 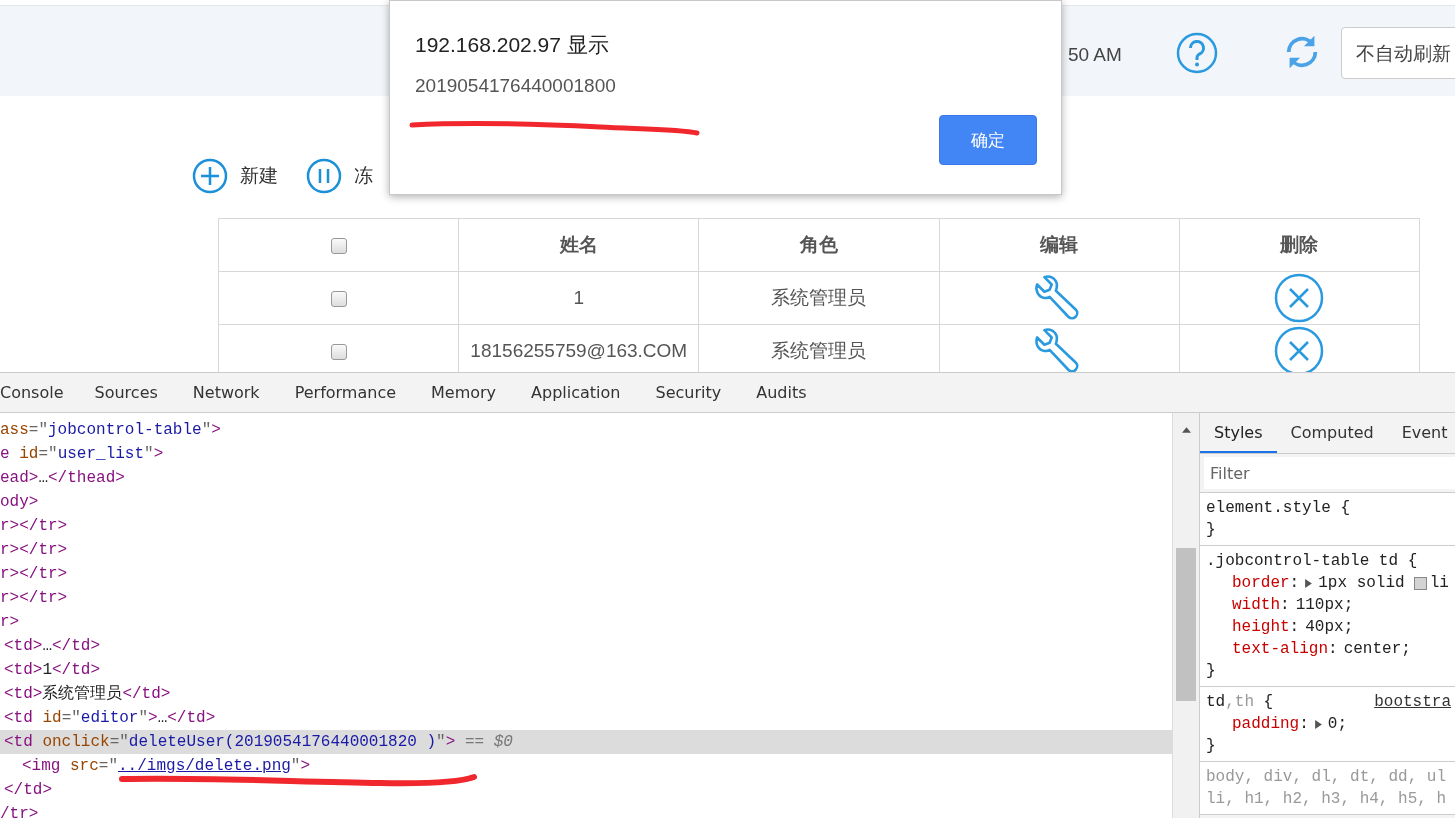 What do you see at coordinates (1266, 627) in the screenshot?
I see `css-property: height:` at bounding box center [1266, 627].